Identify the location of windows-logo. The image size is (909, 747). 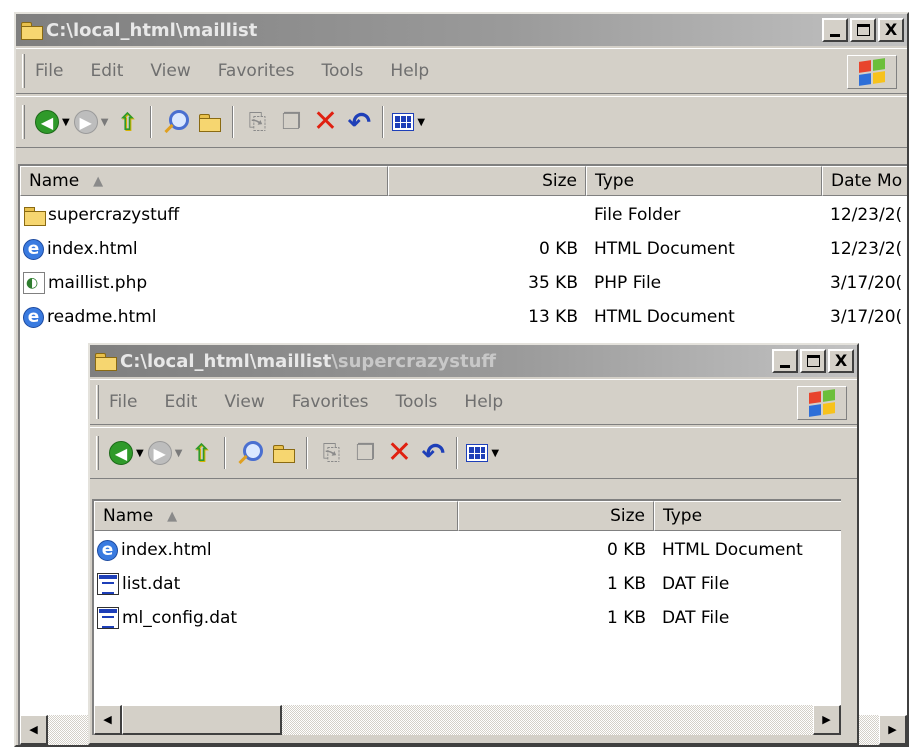
(822, 403).